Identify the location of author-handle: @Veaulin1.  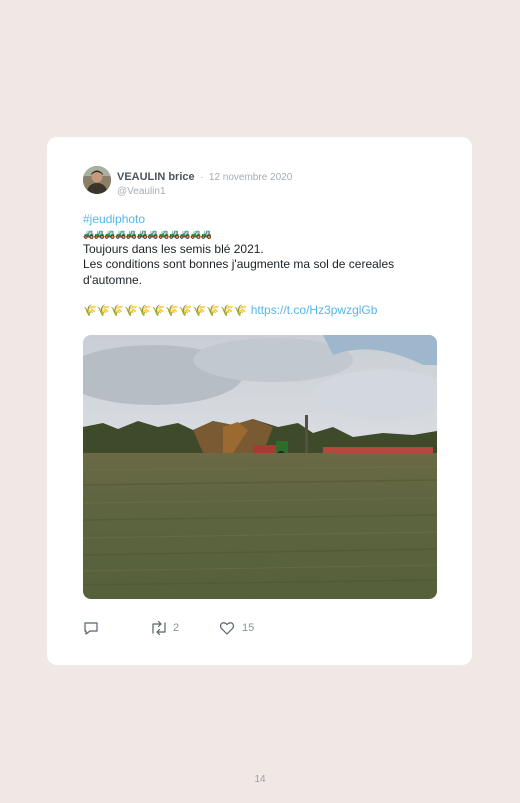
(204, 191).